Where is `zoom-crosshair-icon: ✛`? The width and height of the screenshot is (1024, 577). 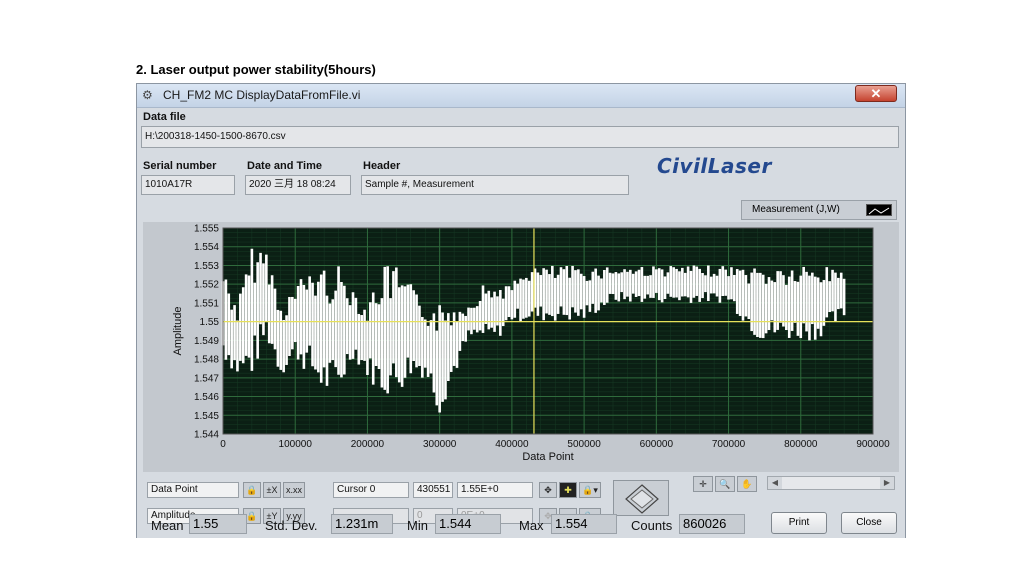 zoom-crosshair-icon: ✛ is located at coordinates (703, 484).